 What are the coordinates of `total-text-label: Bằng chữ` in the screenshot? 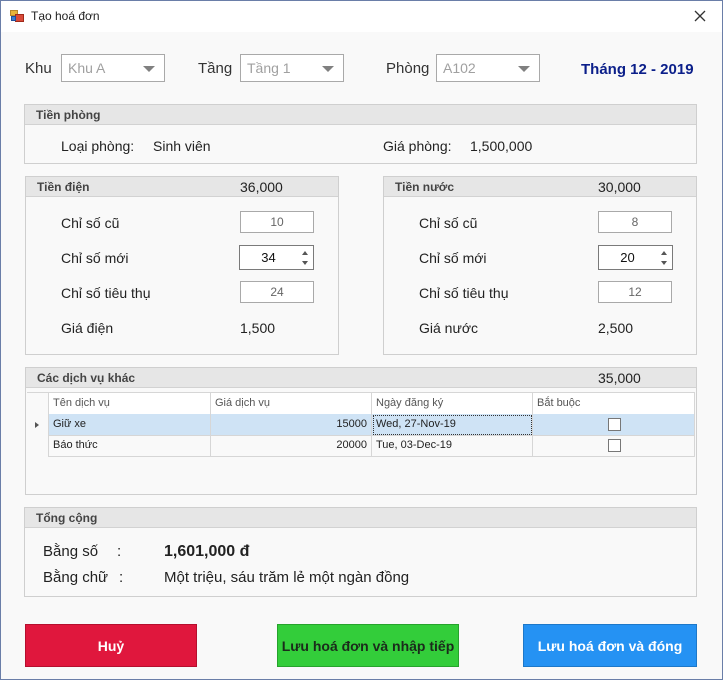 It's located at (76, 577).